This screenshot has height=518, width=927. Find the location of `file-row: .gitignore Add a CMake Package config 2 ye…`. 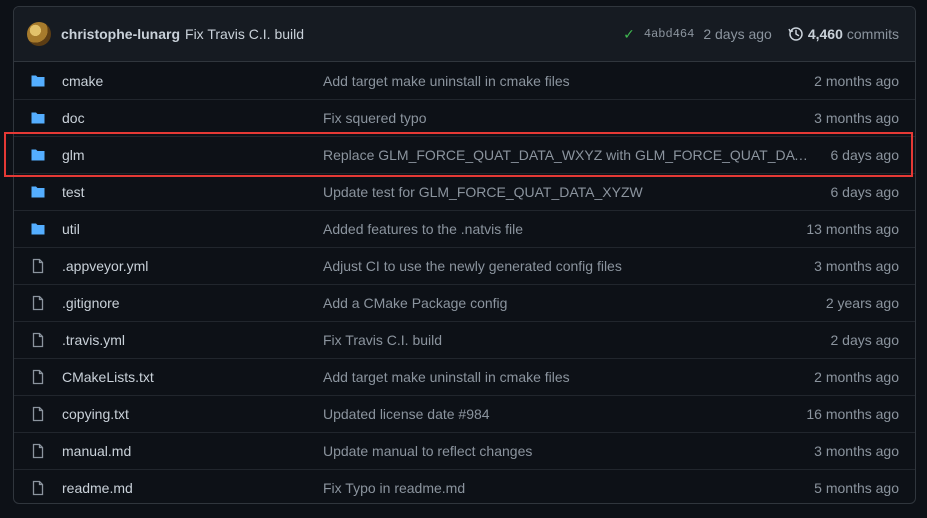

file-row: .gitignore Add a CMake Package config 2 ye… is located at coordinates (464, 302).